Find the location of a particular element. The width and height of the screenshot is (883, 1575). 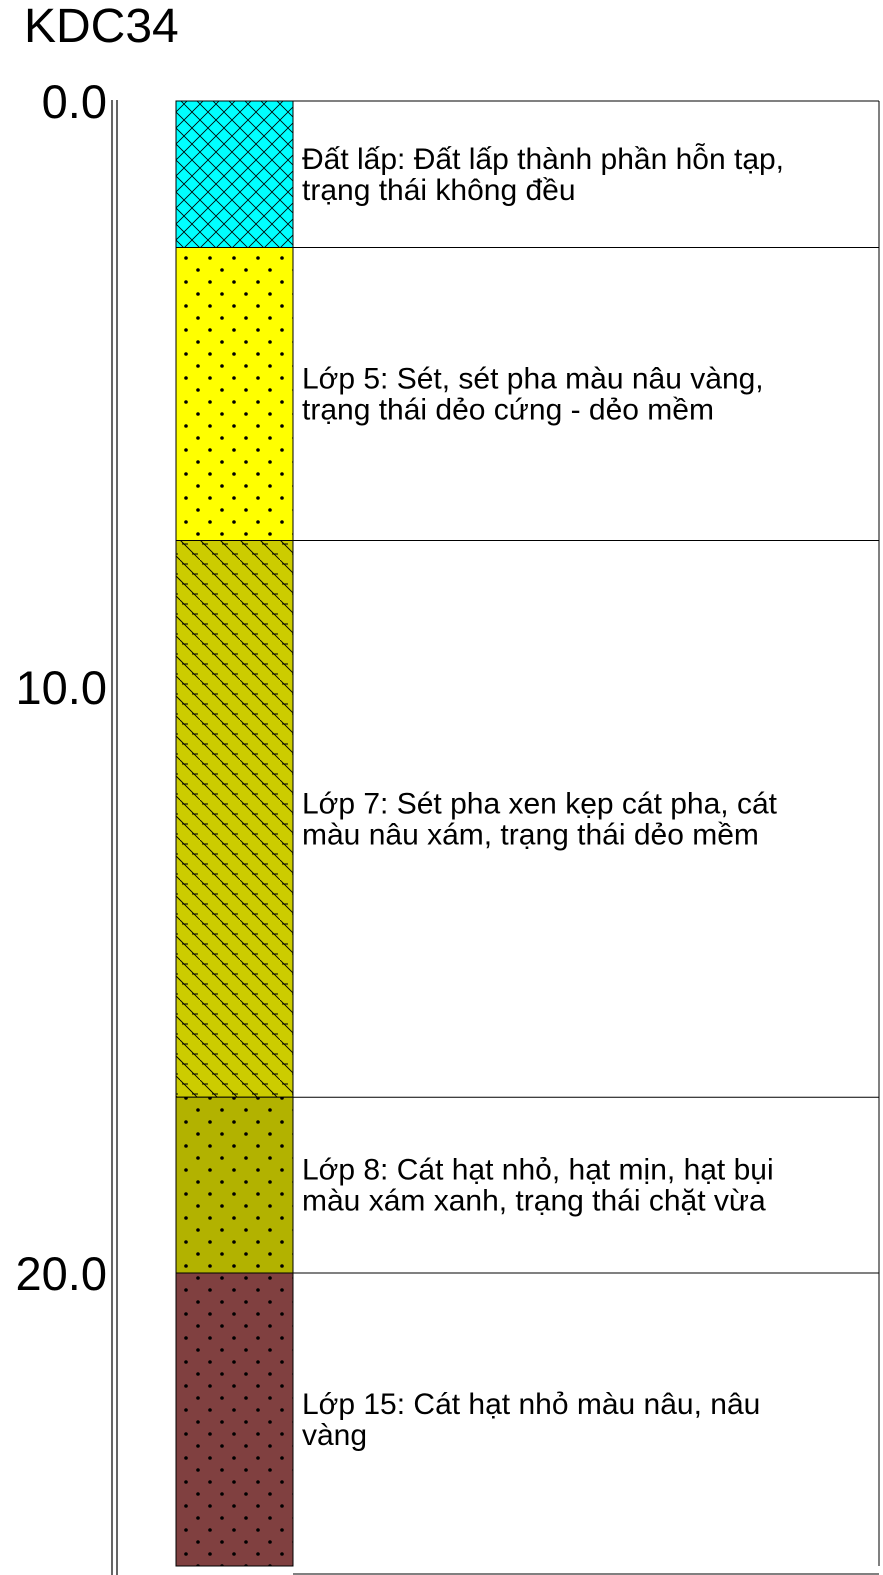

layer-description-line: màu nâu xám, trạng thái dẻo mềm is located at coordinates (530, 834).